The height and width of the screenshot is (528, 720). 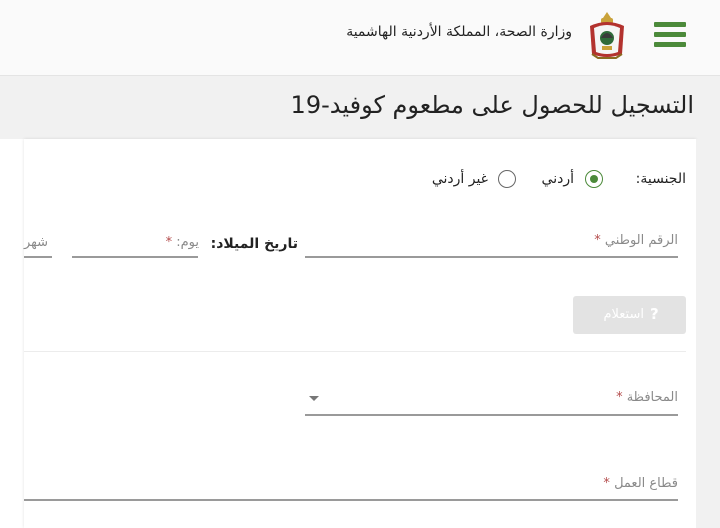 What do you see at coordinates (708, 333) in the screenshot?
I see `right-edge` at bounding box center [708, 333].